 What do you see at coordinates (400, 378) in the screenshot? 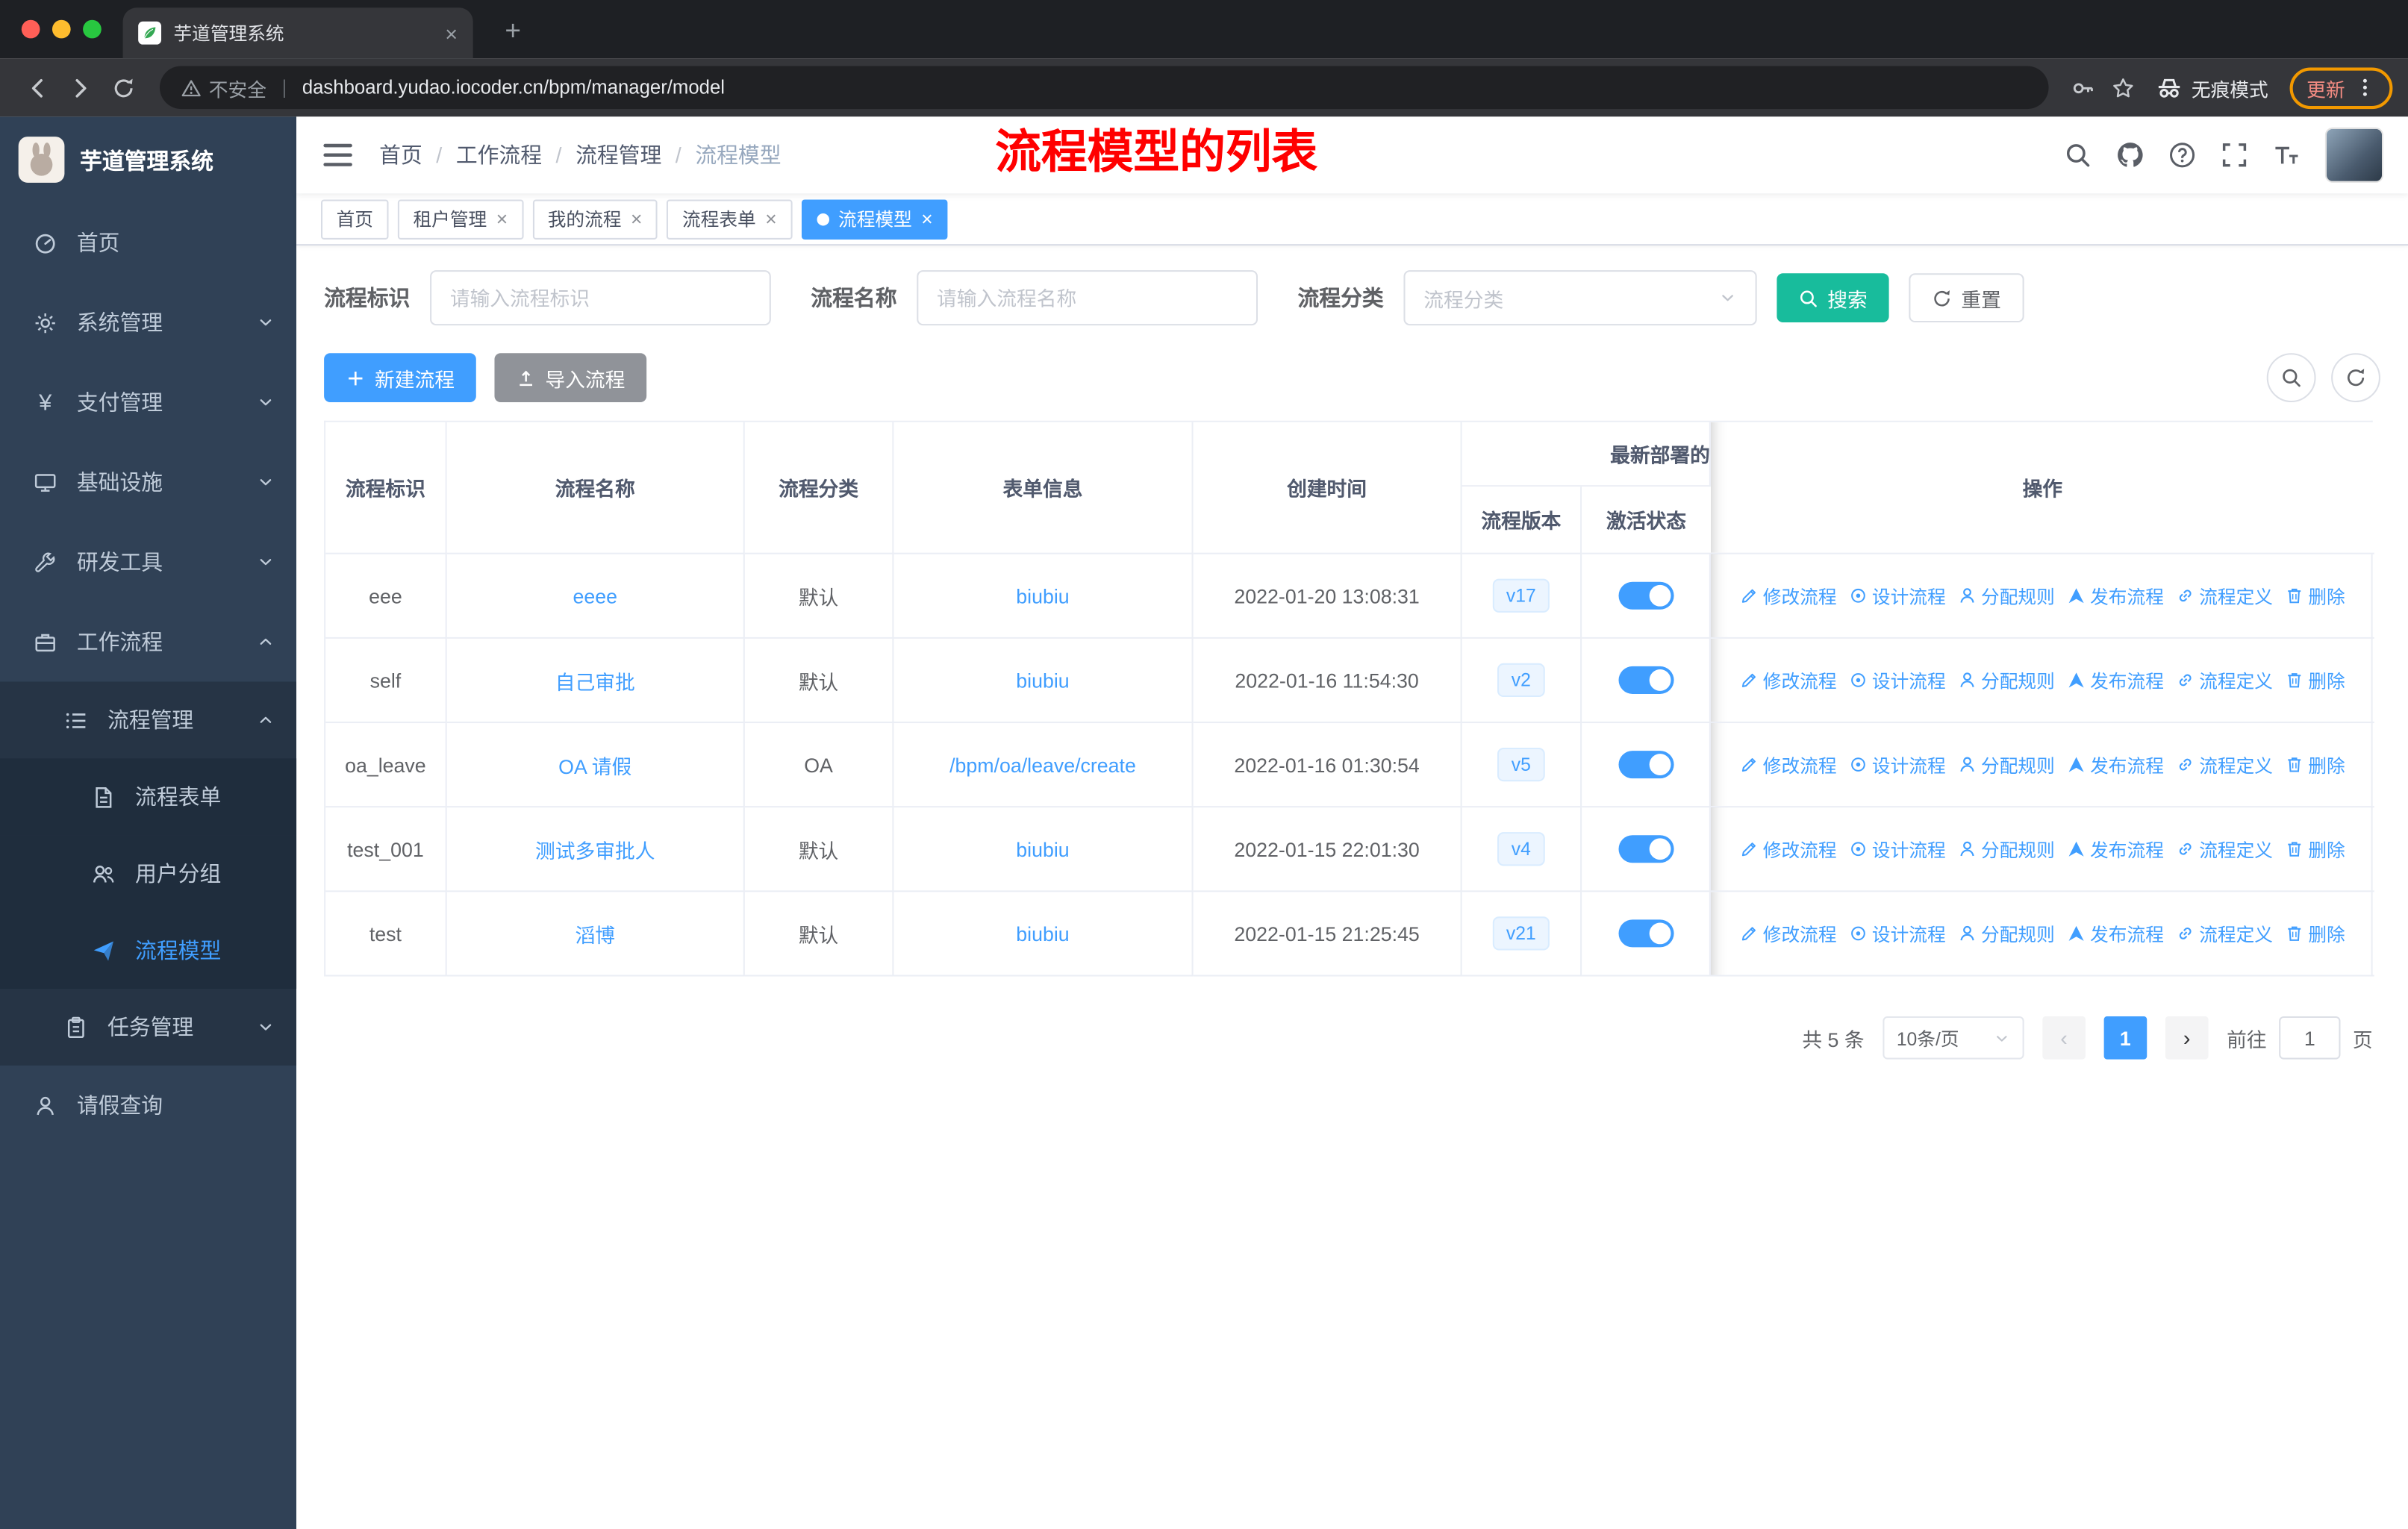
I see `create-process-button: 新建流程` at bounding box center [400, 378].